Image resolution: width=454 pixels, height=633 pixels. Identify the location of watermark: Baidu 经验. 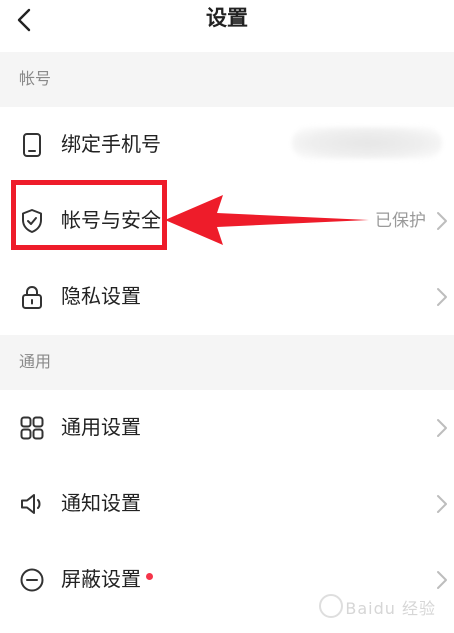
(377, 606).